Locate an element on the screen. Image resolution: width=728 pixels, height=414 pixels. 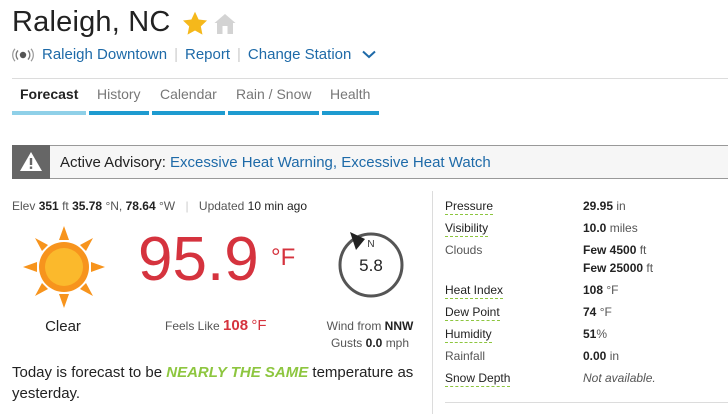
rainfall-label: Rainfall is located at coordinates (465, 356).